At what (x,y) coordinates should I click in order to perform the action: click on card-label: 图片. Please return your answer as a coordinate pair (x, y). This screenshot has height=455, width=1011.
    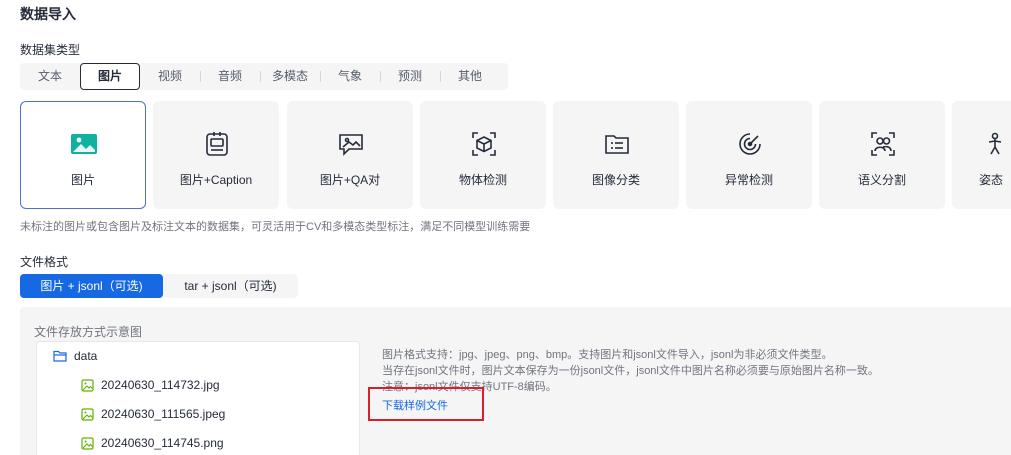
    Looking at the image, I should click on (82, 180).